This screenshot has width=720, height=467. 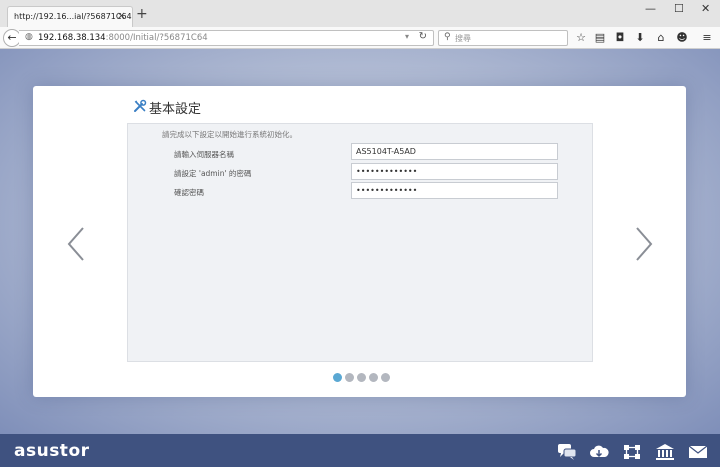 What do you see at coordinates (229, 134) in the screenshot?
I see `intro-text: 請完成以下設定以開始進行系統初始化。` at bounding box center [229, 134].